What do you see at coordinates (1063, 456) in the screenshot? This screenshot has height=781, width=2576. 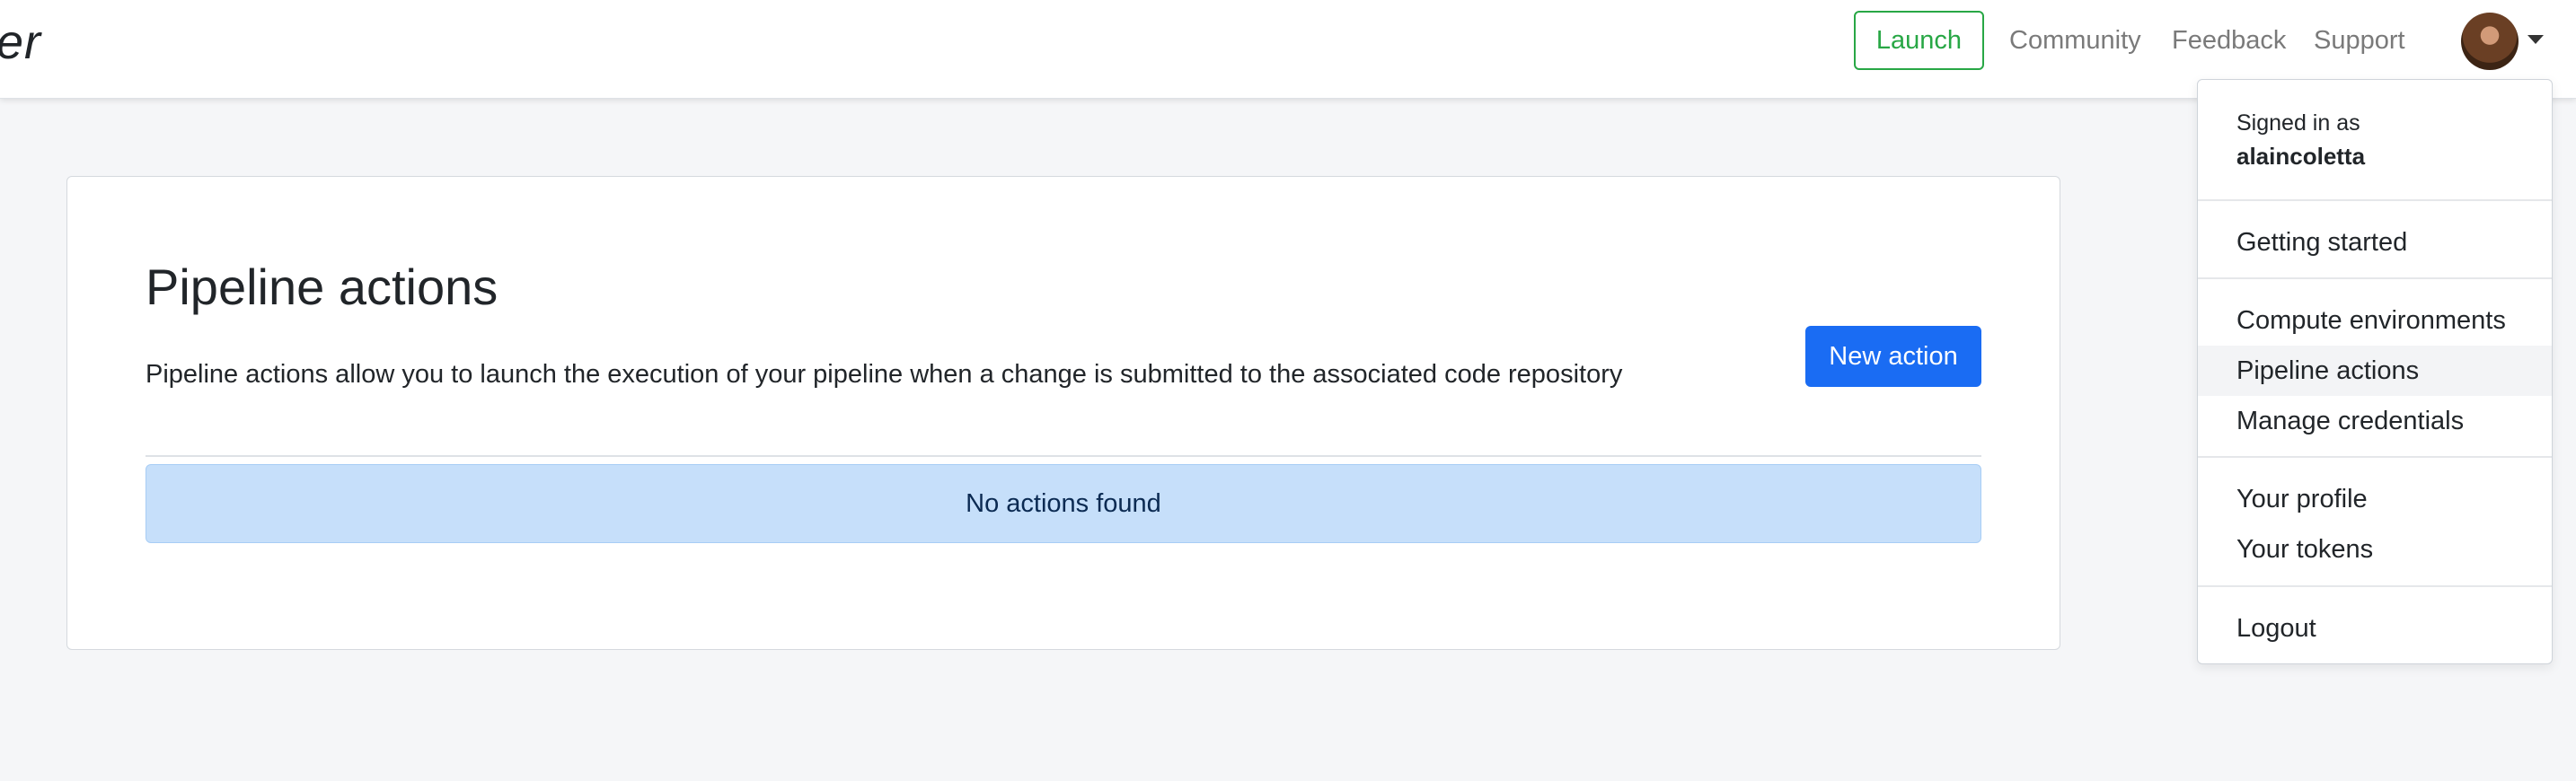 I see `divider` at bounding box center [1063, 456].